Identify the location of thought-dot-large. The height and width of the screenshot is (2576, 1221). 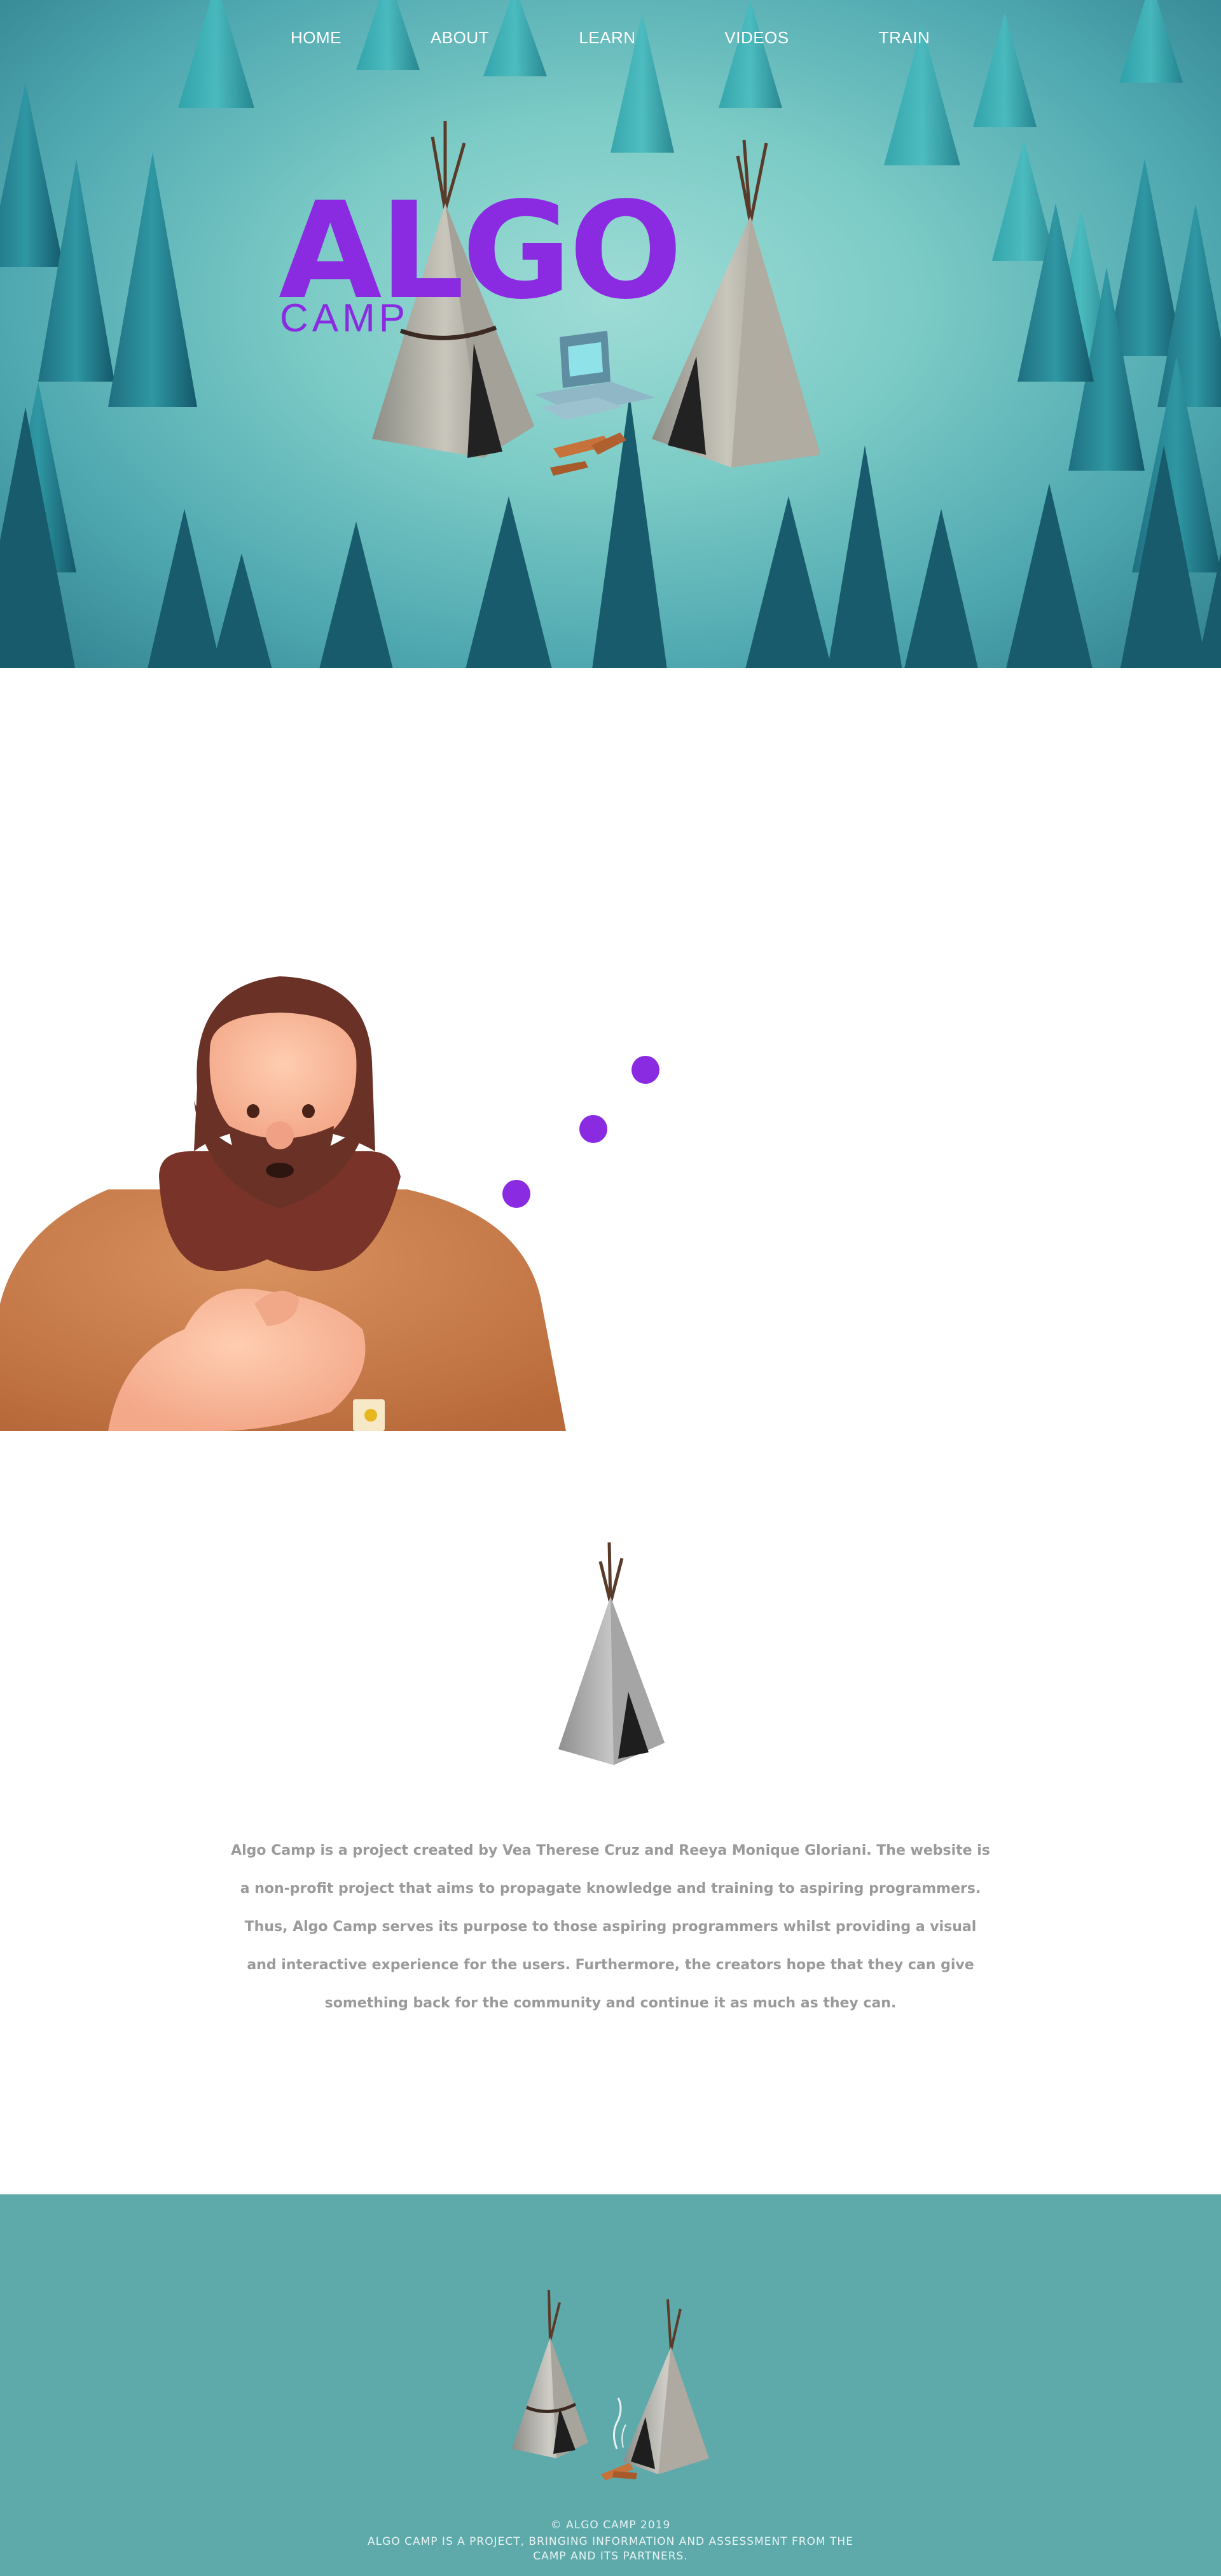
(645, 1070).